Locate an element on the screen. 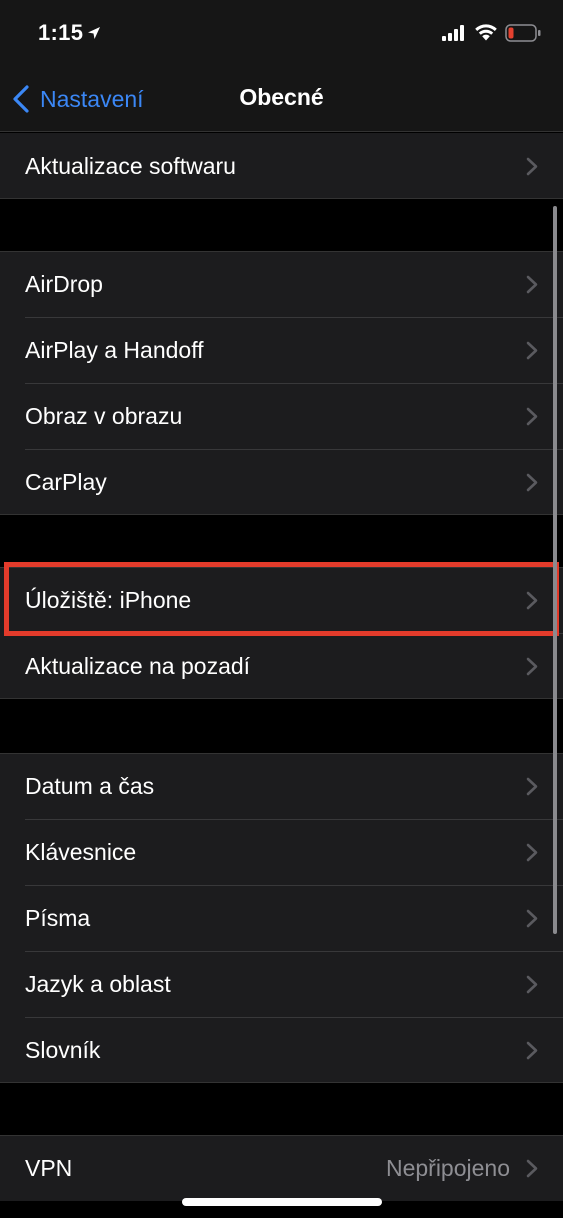 The width and height of the screenshot is (563, 1218). cellular-signal-icon is located at coordinates (453, 33).